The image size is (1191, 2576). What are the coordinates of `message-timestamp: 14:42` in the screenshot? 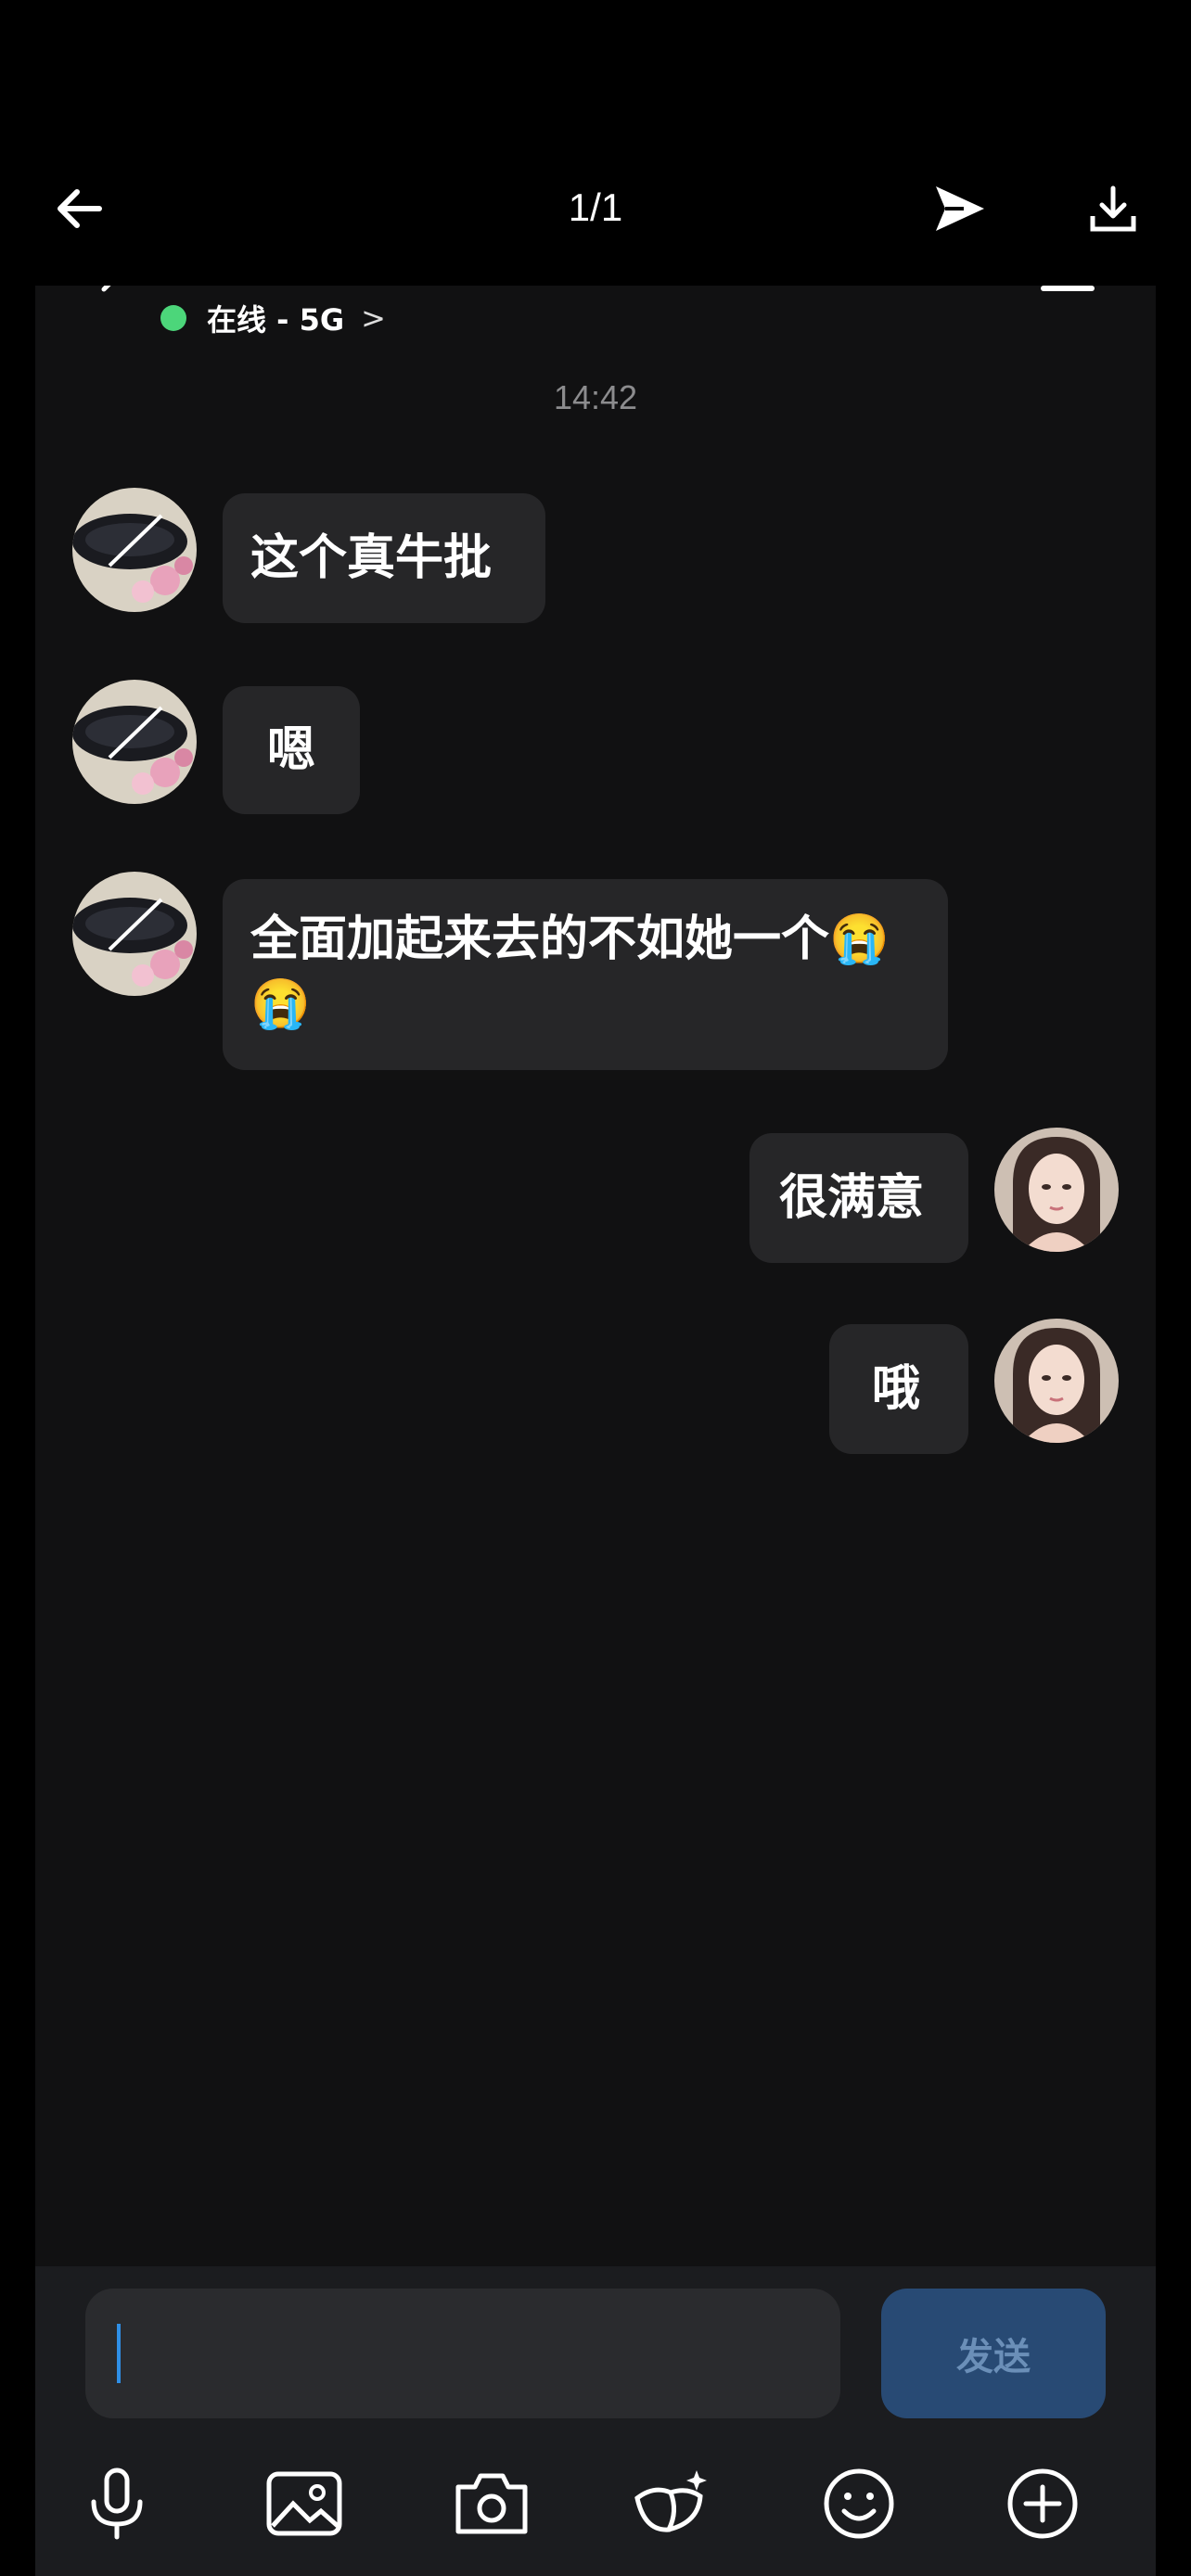 It's located at (595, 397).